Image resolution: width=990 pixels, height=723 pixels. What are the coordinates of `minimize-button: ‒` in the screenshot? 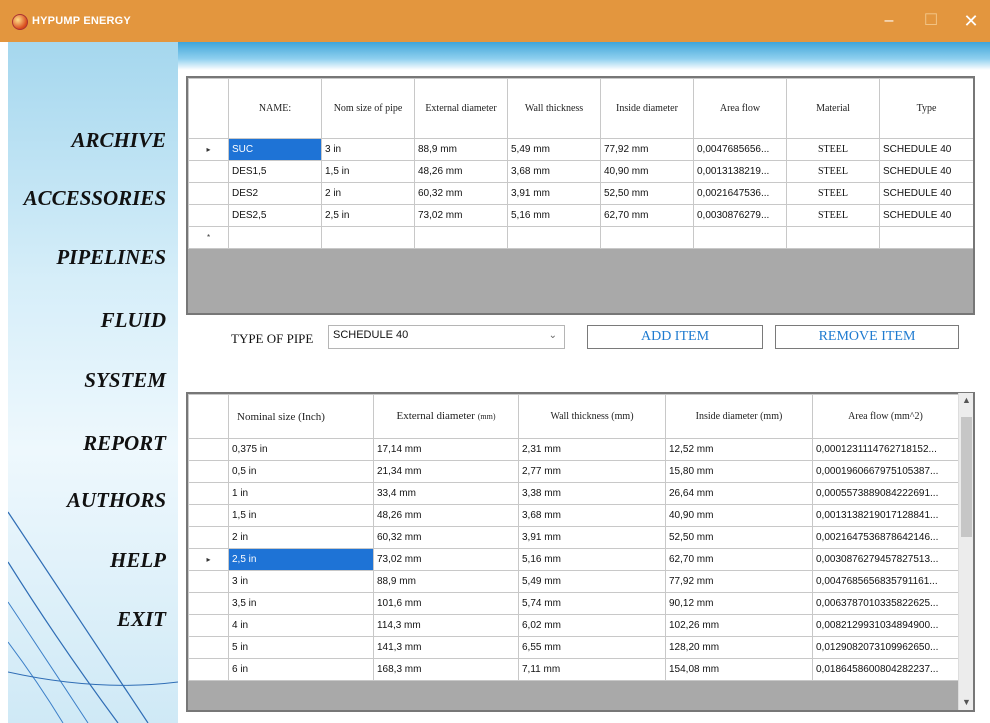 It's located at (889, 21).